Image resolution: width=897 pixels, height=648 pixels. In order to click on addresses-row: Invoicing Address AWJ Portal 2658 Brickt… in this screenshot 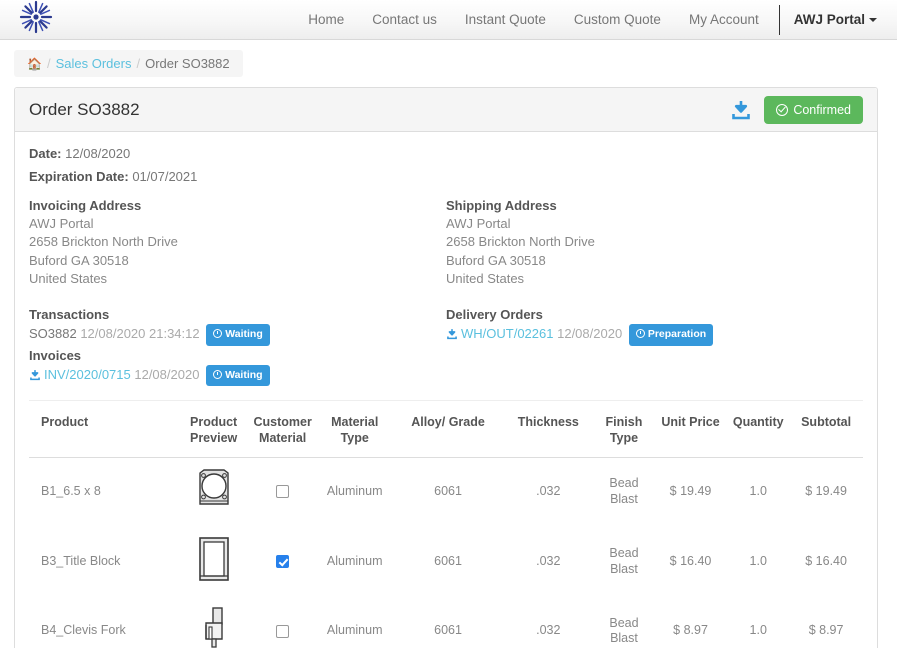, I will do `click(446, 243)`.